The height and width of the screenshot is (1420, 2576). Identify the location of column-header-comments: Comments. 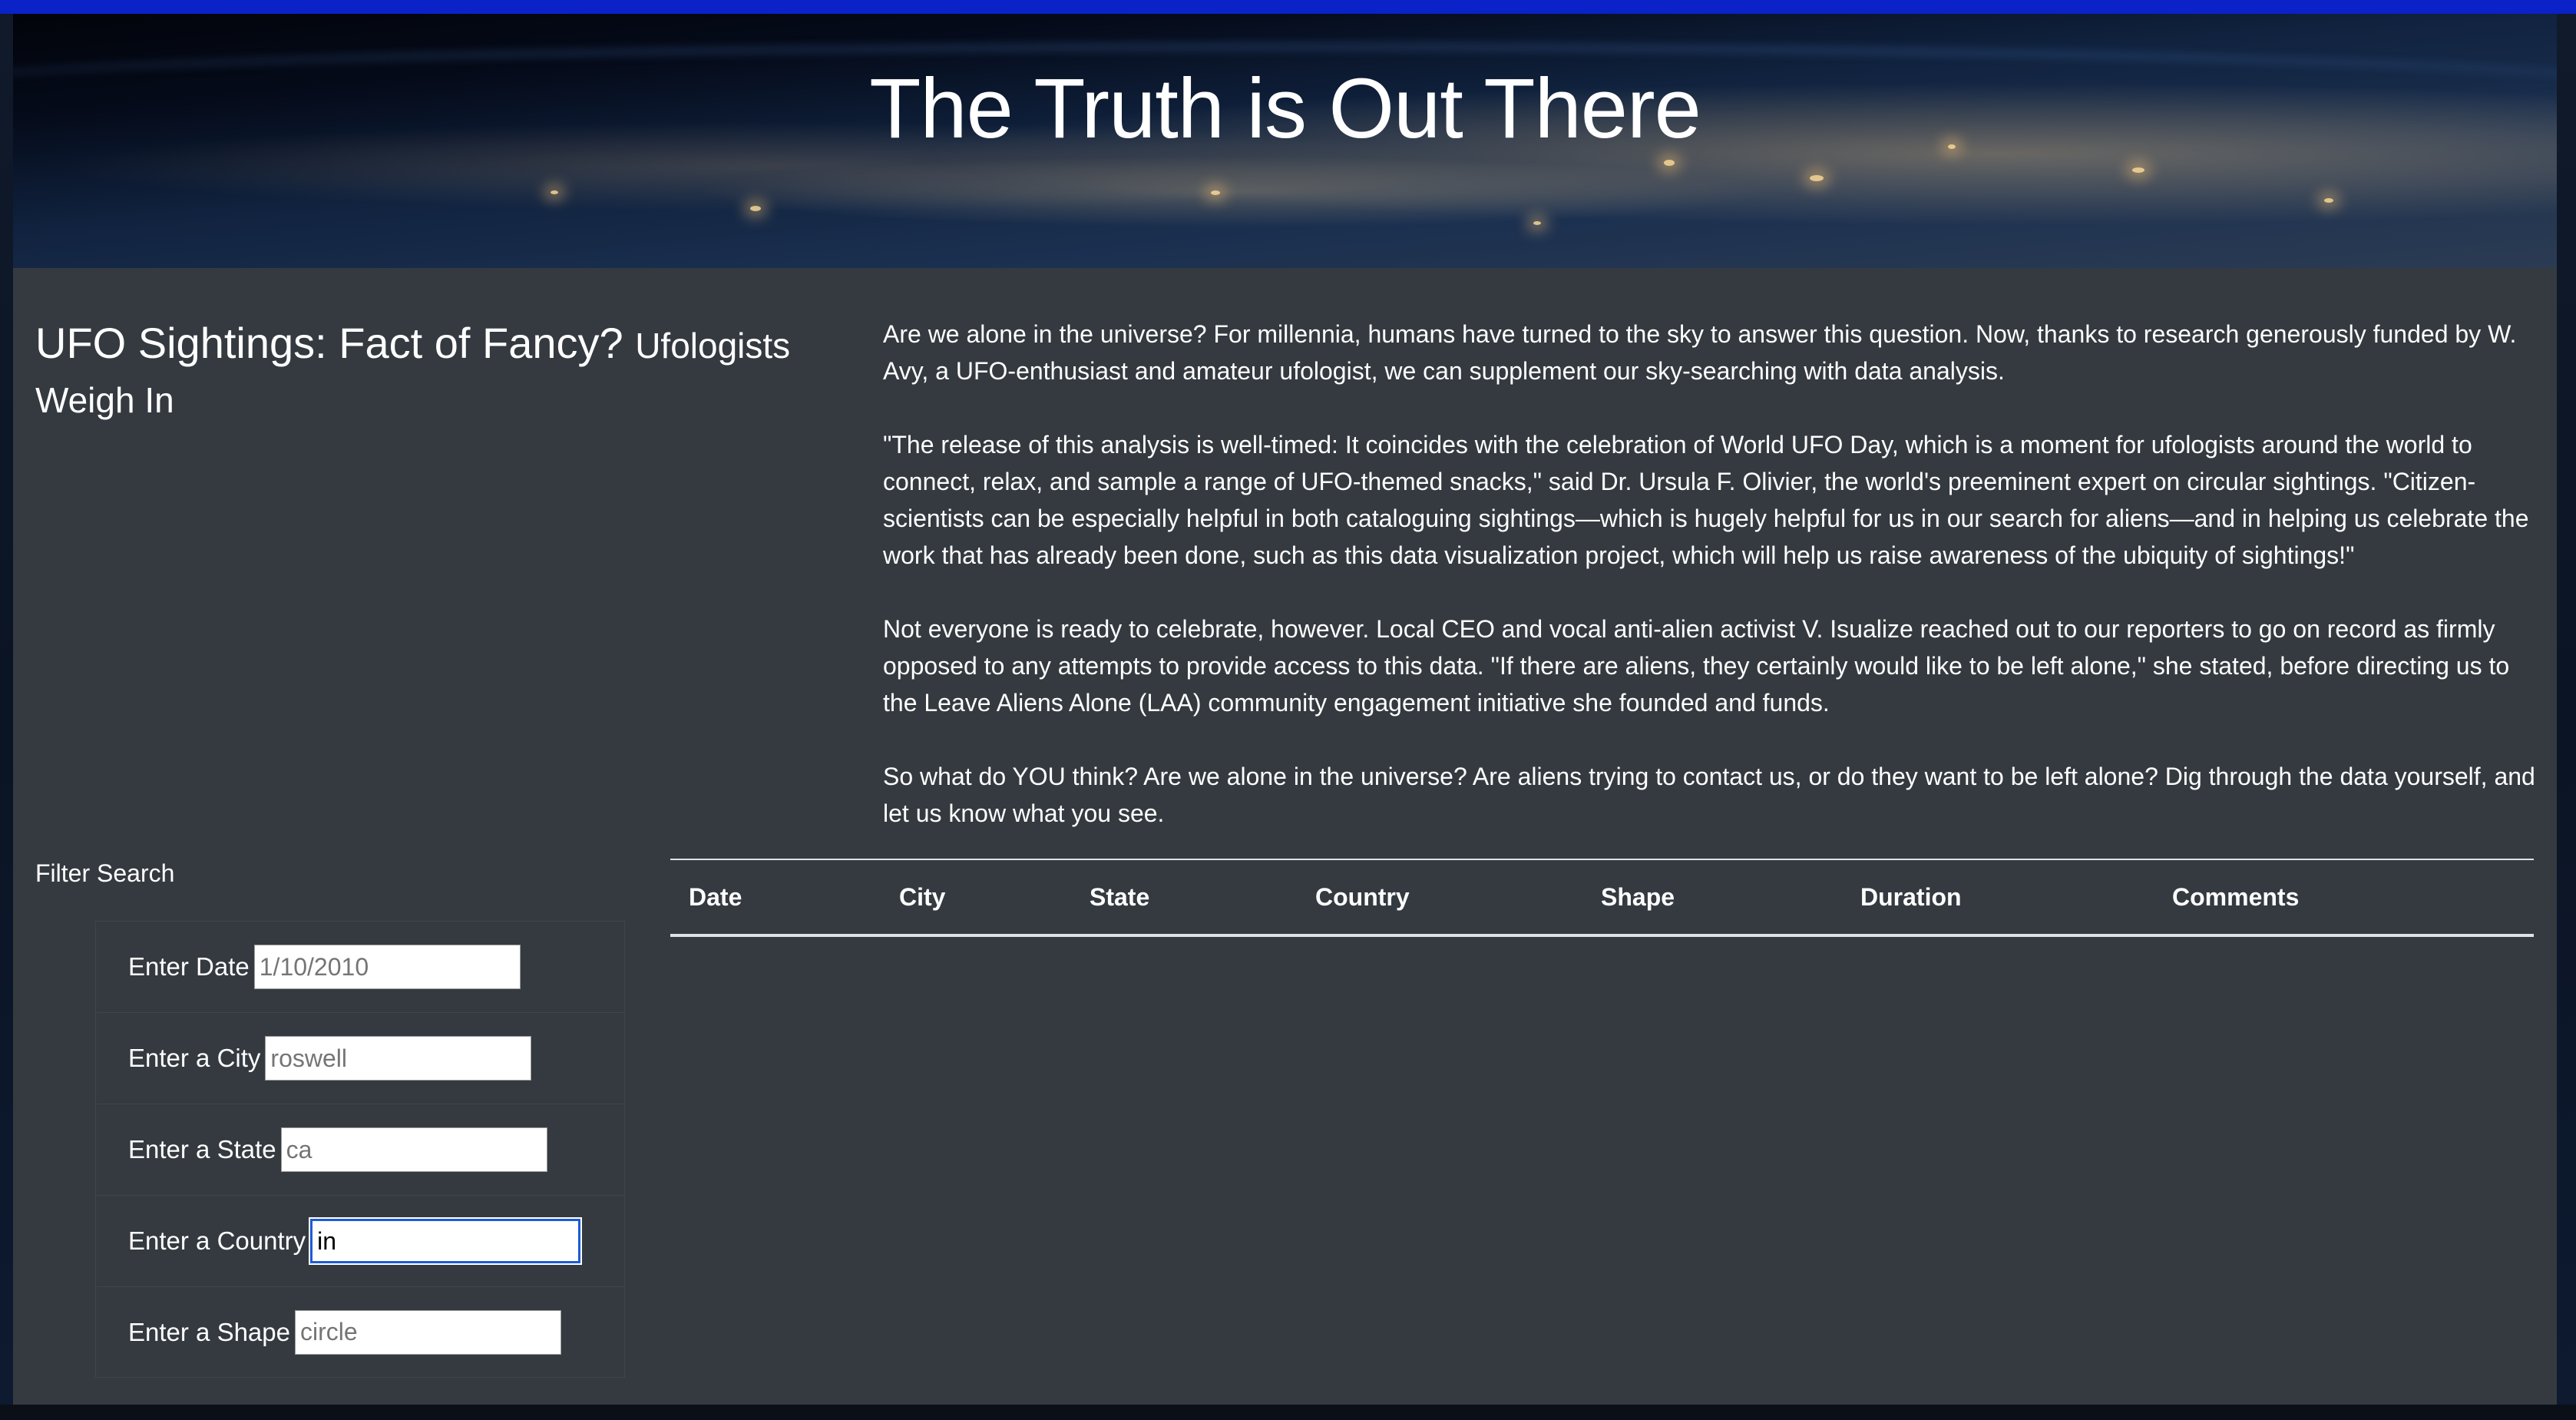
(2344, 898).